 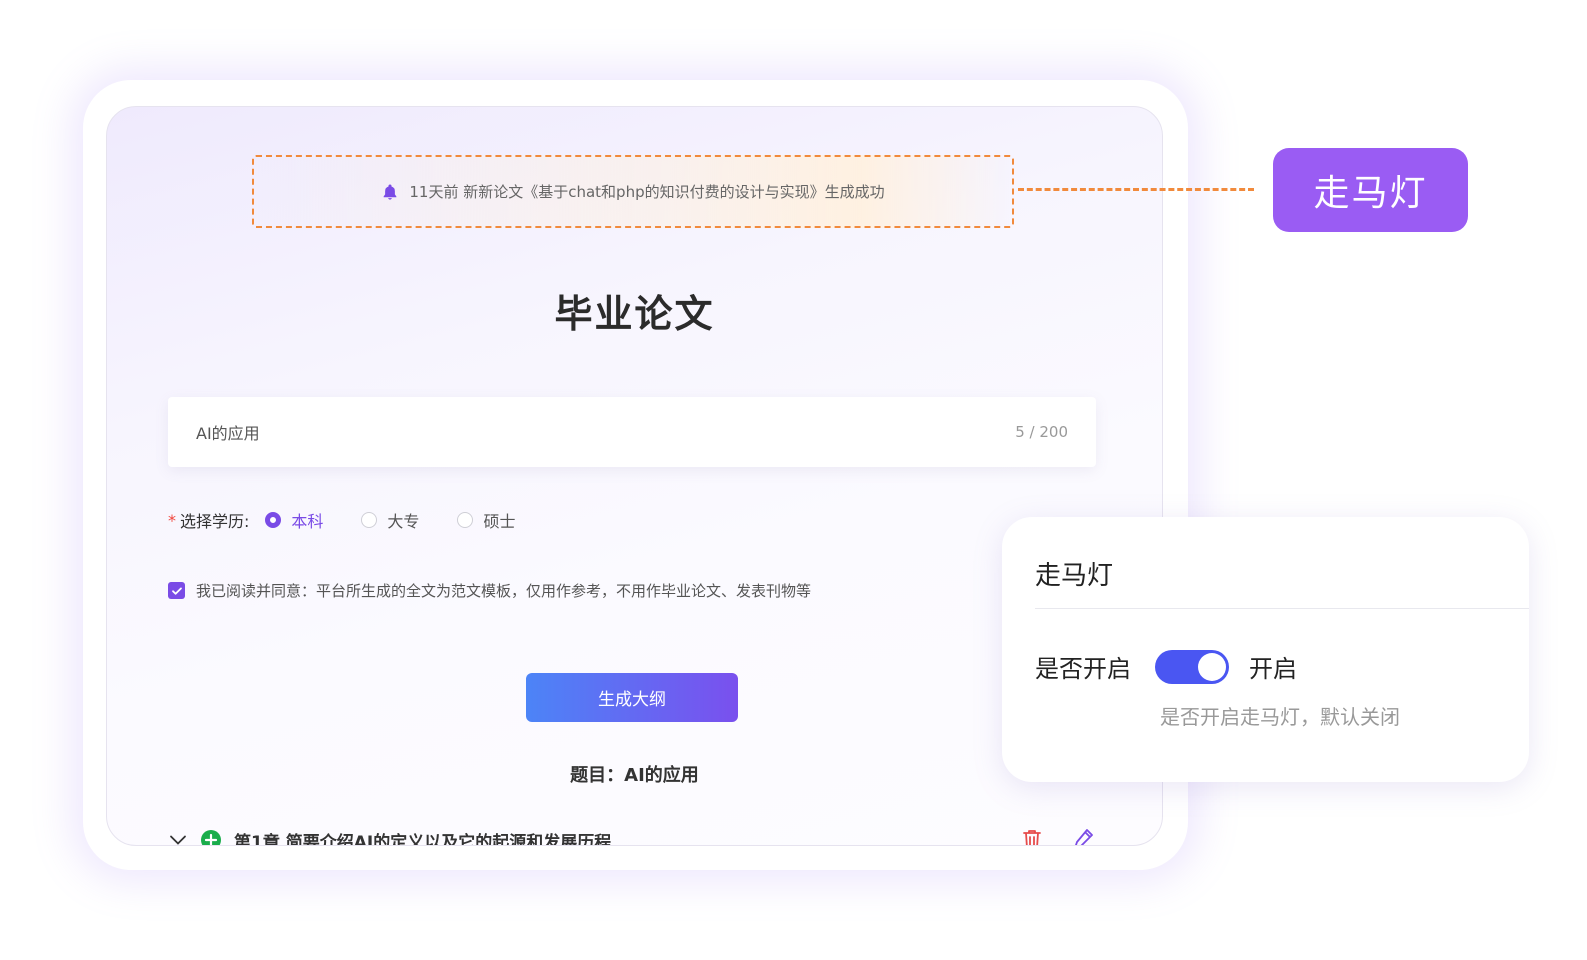 What do you see at coordinates (1058, 836) in the screenshot?
I see `chapter-actions` at bounding box center [1058, 836].